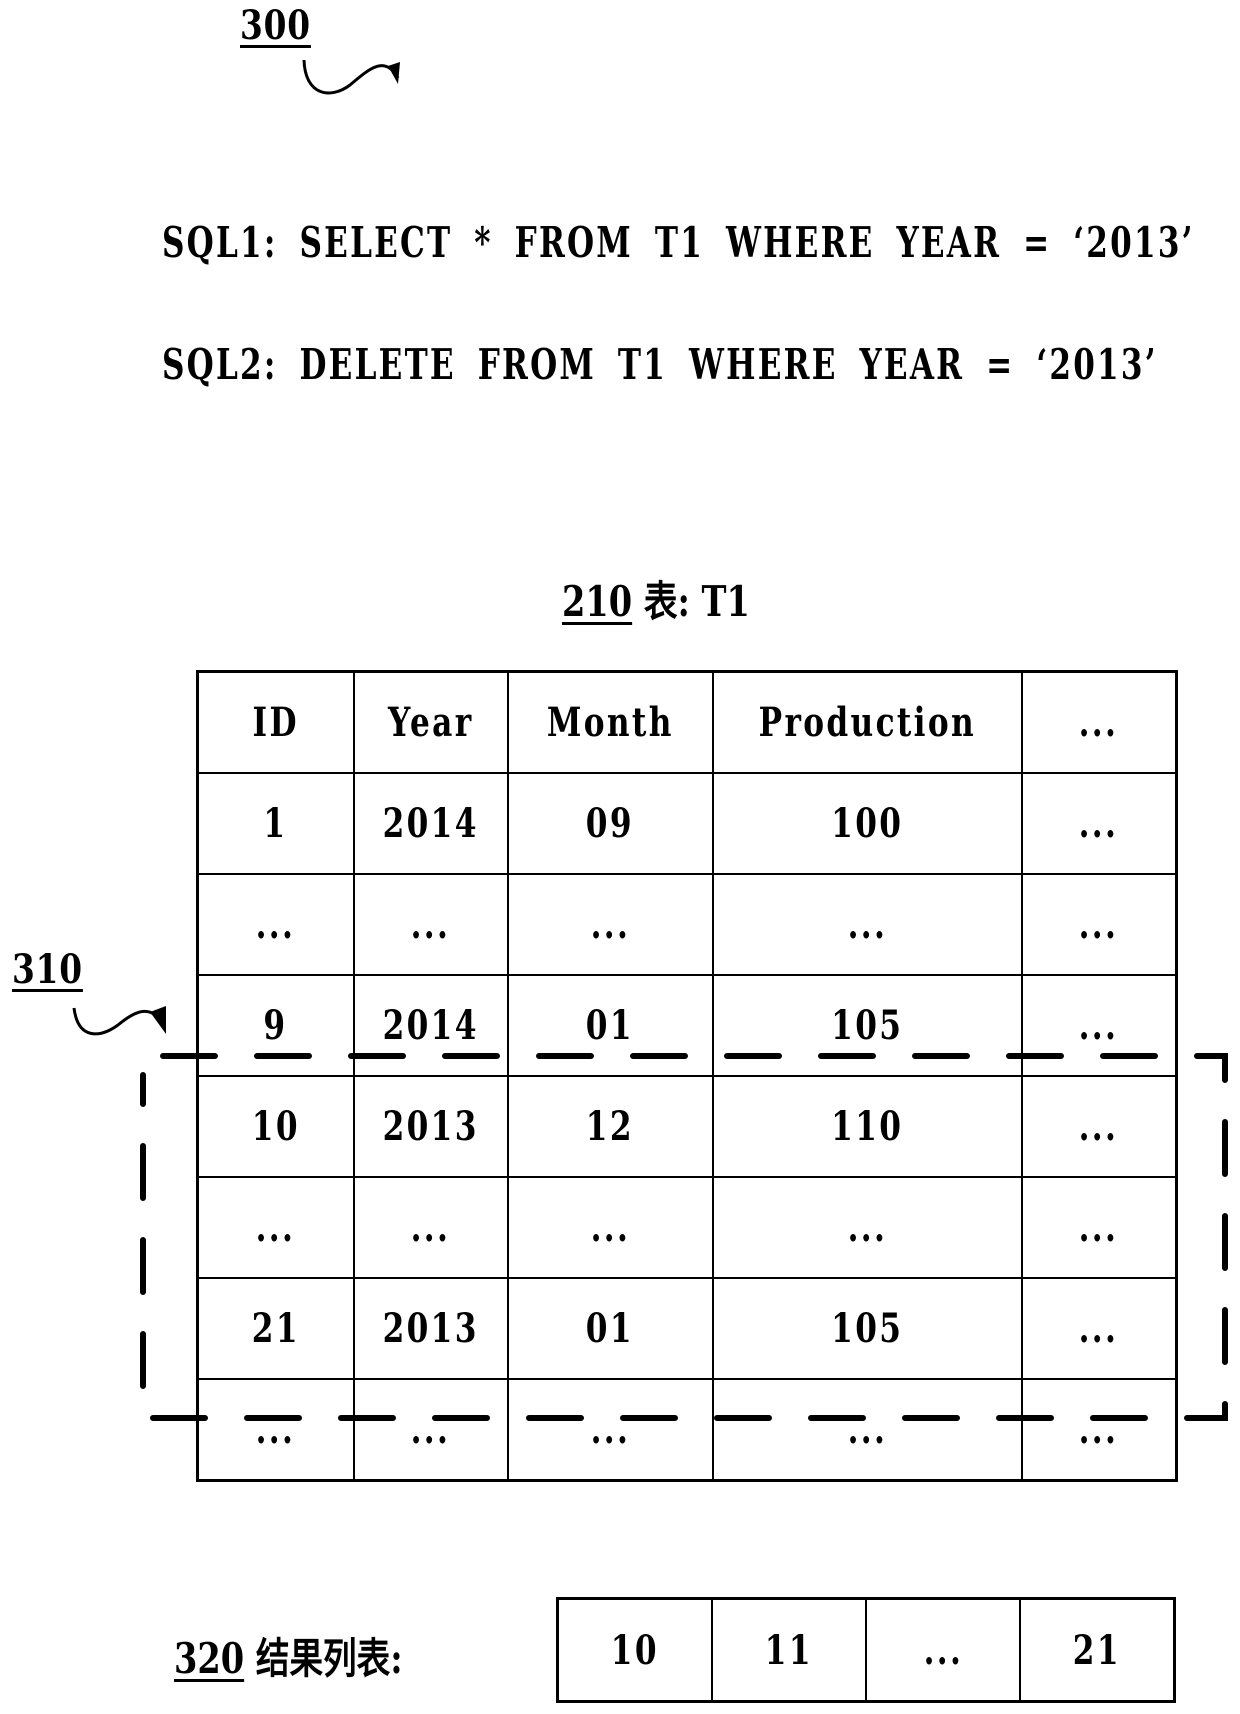  I want to click on figure-ref-arrow-icon, so click(351, 77).